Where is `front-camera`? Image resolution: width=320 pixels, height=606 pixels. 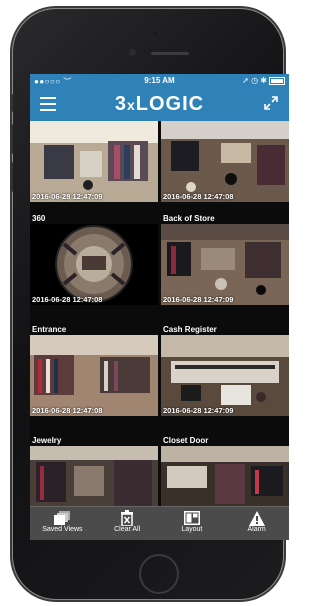 front-camera is located at coordinates (132, 52).